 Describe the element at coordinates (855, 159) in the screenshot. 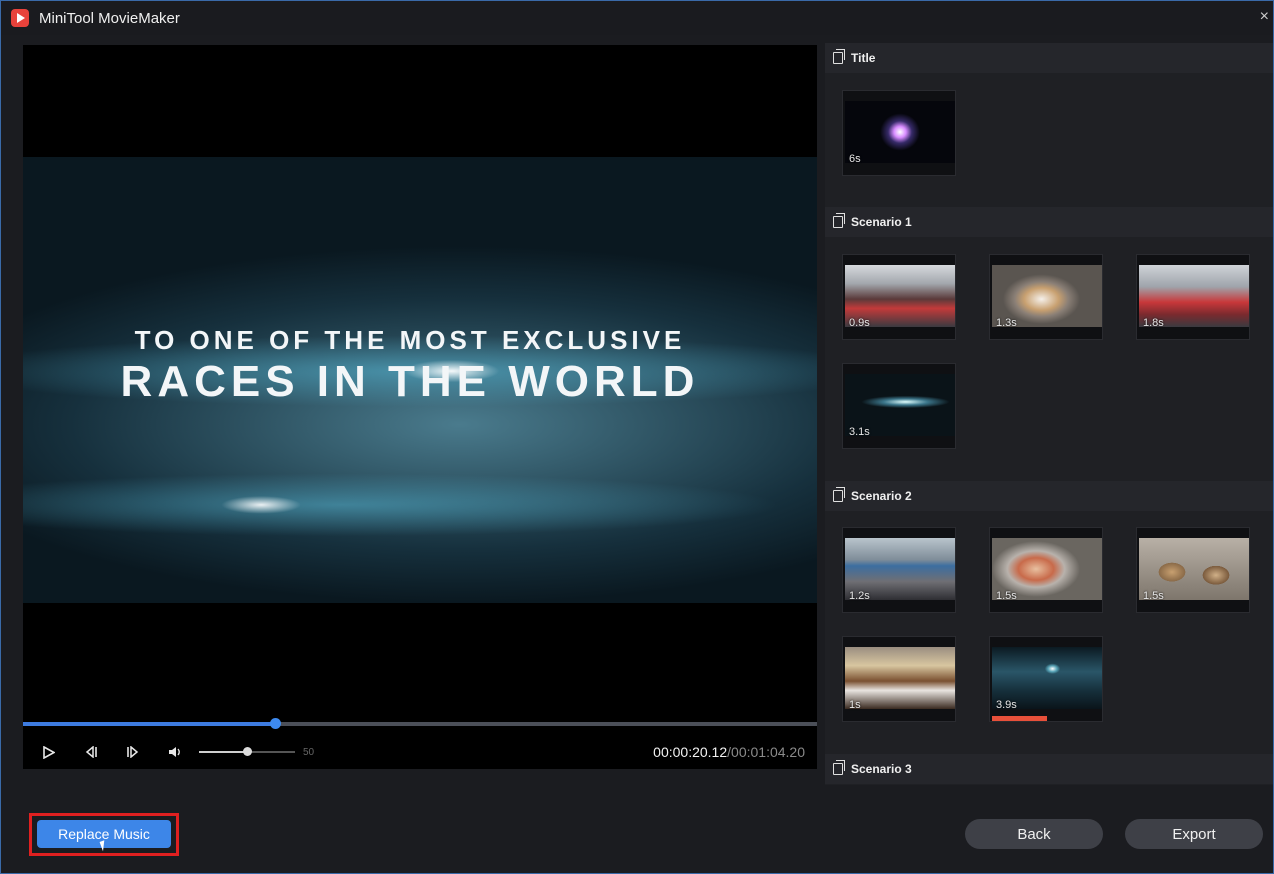

I see `clip-duration: 6s` at that location.